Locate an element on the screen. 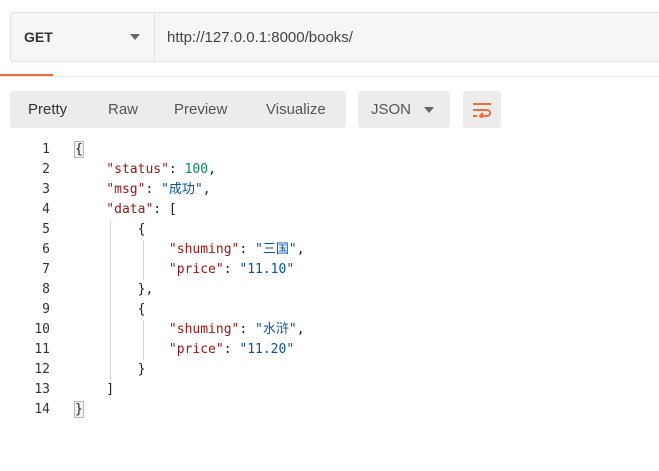 The height and width of the screenshot is (471, 659). wrap-lines-button is located at coordinates (482, 109).